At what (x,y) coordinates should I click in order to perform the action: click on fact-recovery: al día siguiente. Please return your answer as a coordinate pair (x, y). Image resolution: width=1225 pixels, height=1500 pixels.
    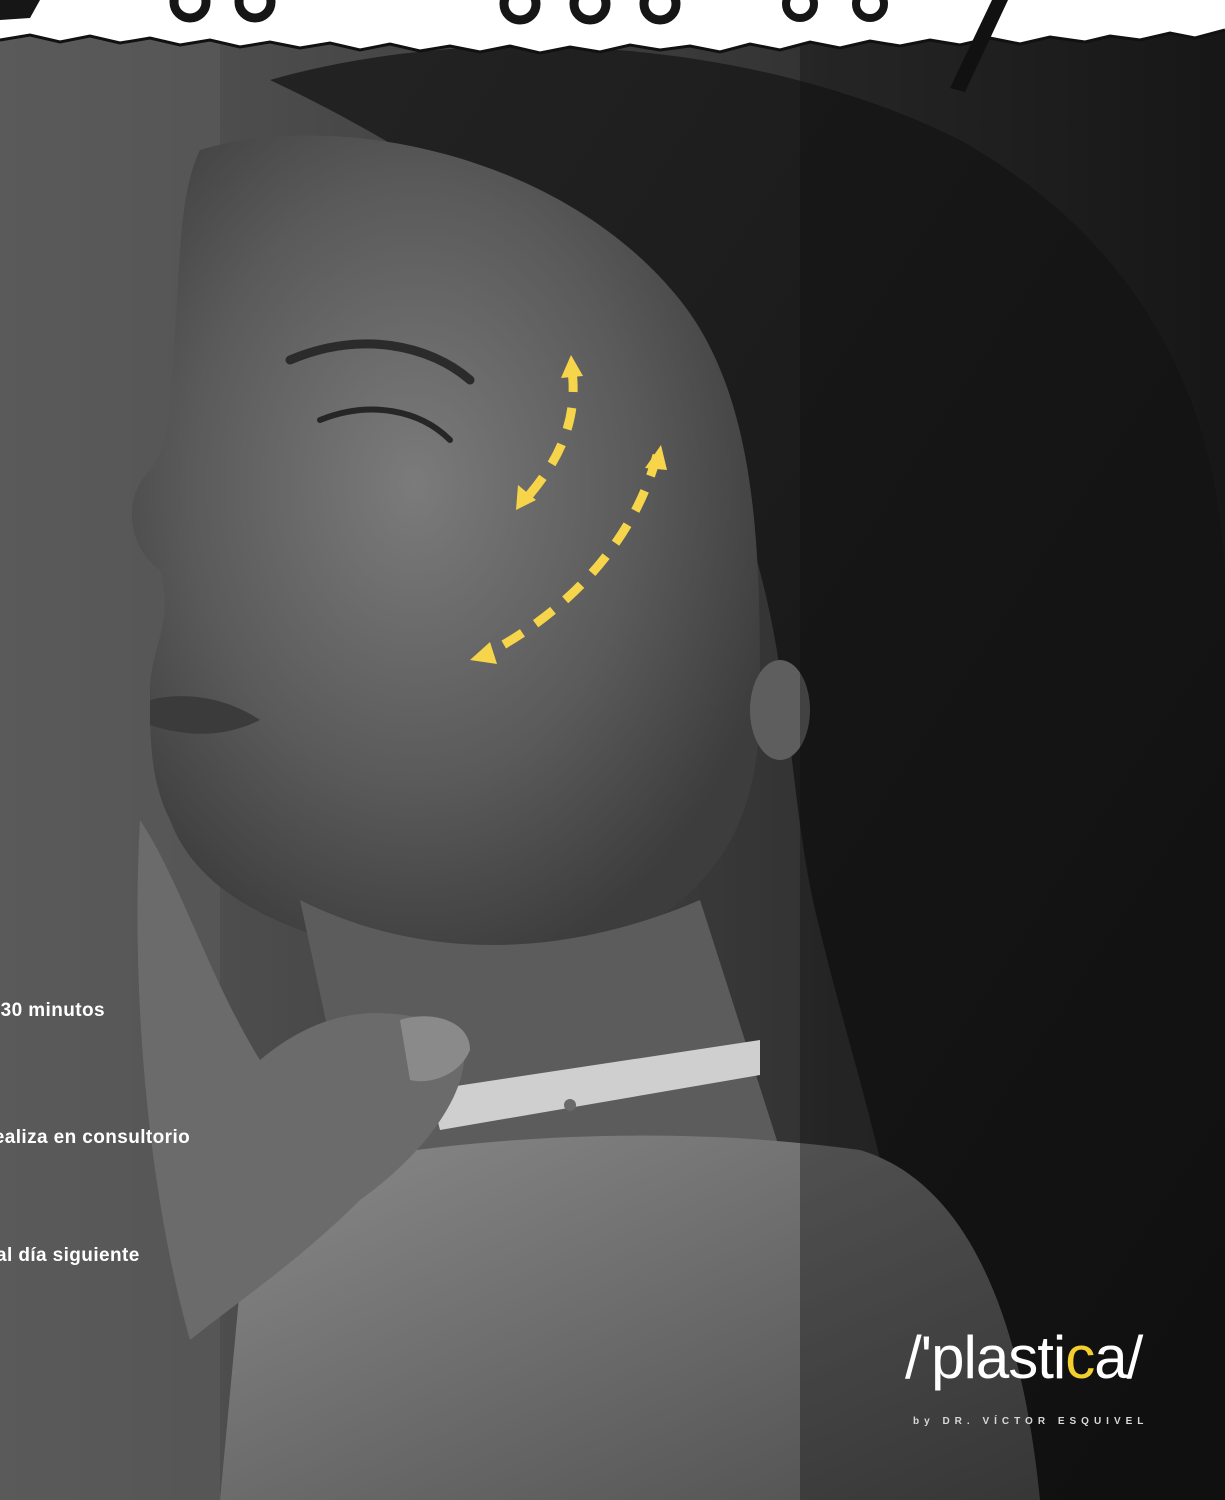
    Looking at the image, I should click on (70, 1255).